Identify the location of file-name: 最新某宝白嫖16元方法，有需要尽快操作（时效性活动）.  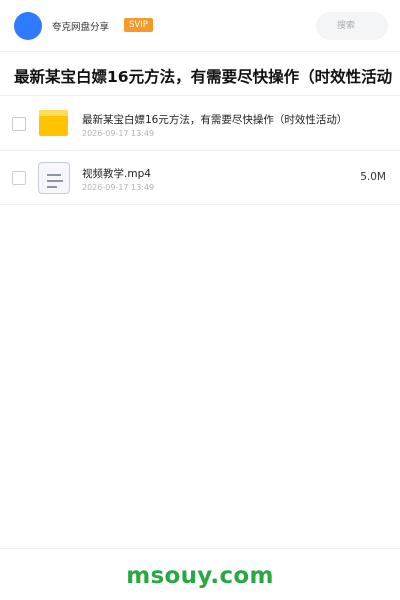
(217, 119).